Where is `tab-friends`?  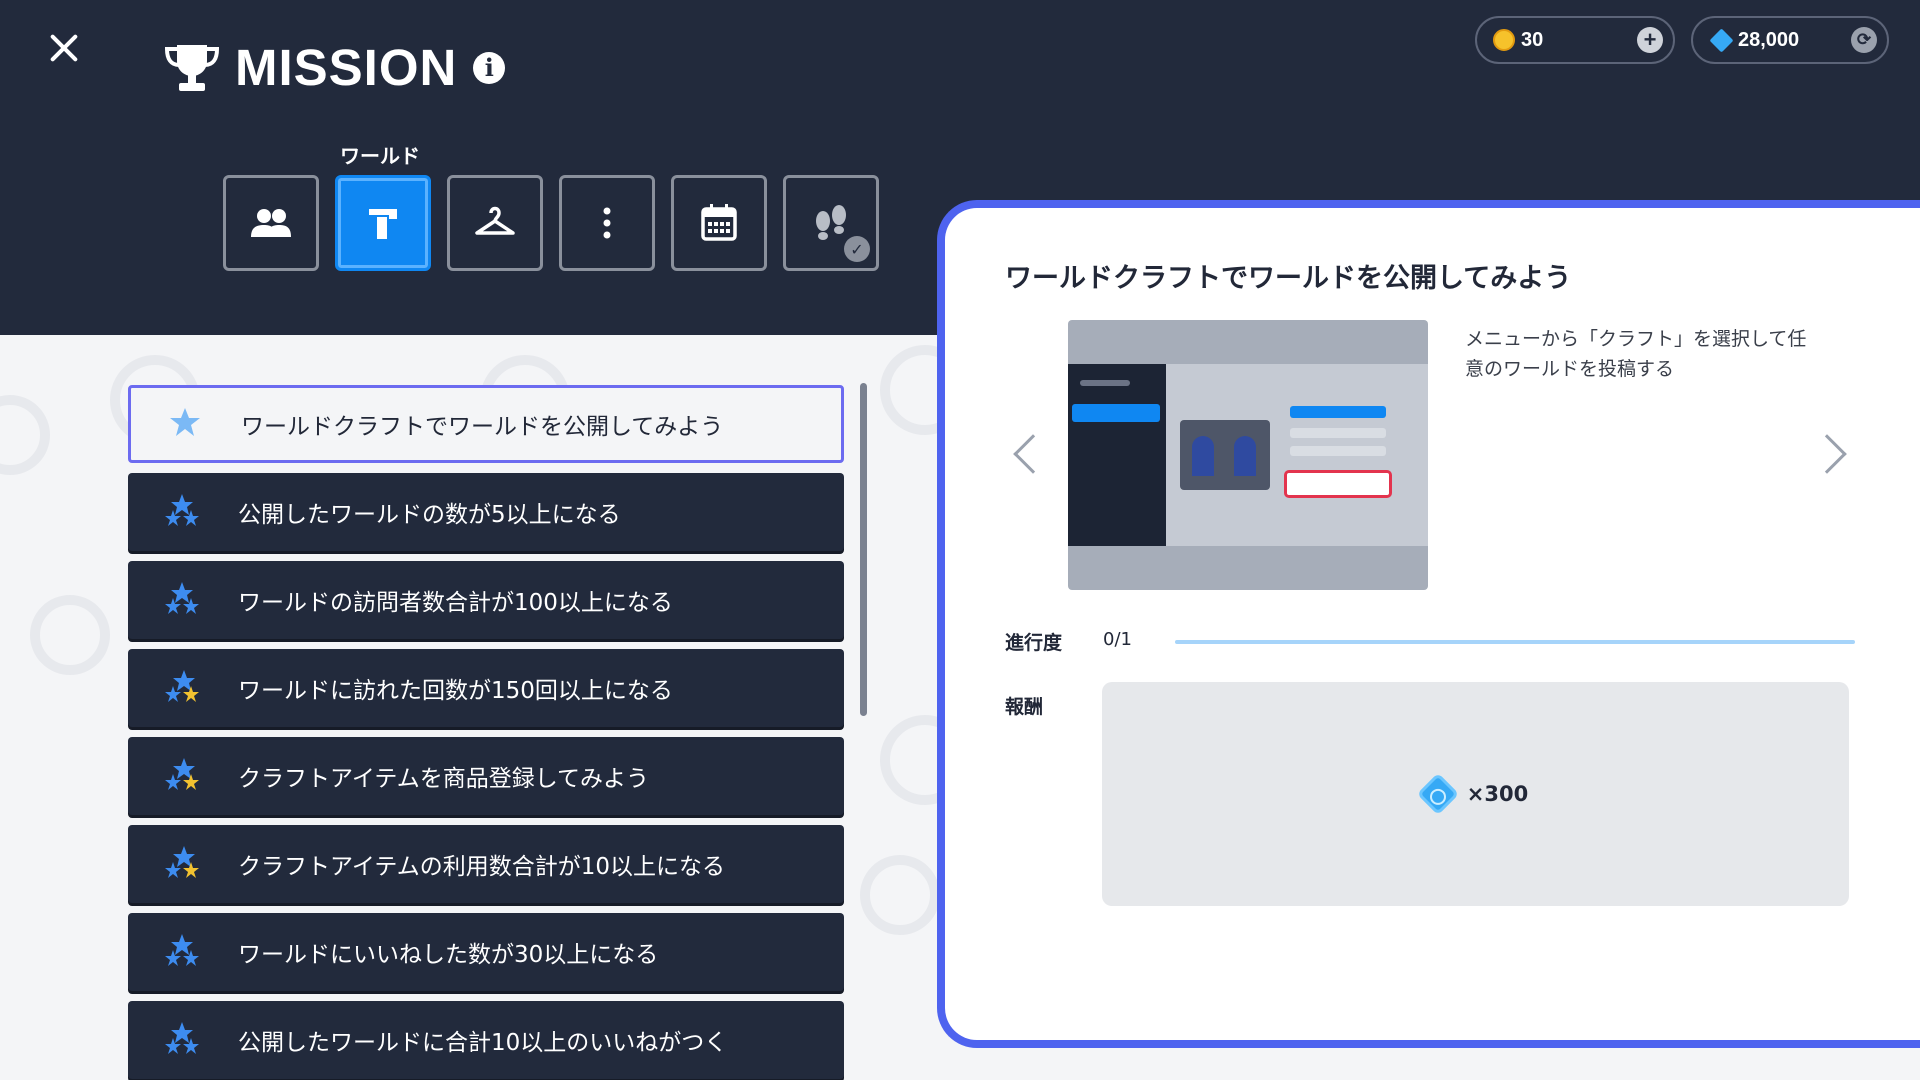 tab-friends is located at coordinates (271, 223).